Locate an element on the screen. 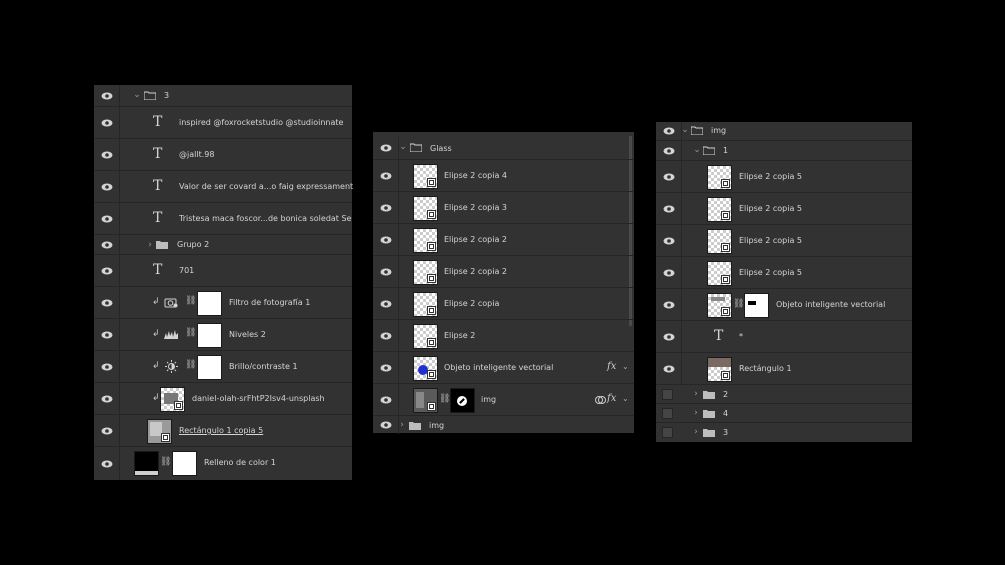 The image size is (1005, 565). layer-row-group-img: ⌄ img is located at coordinates (784, 131).